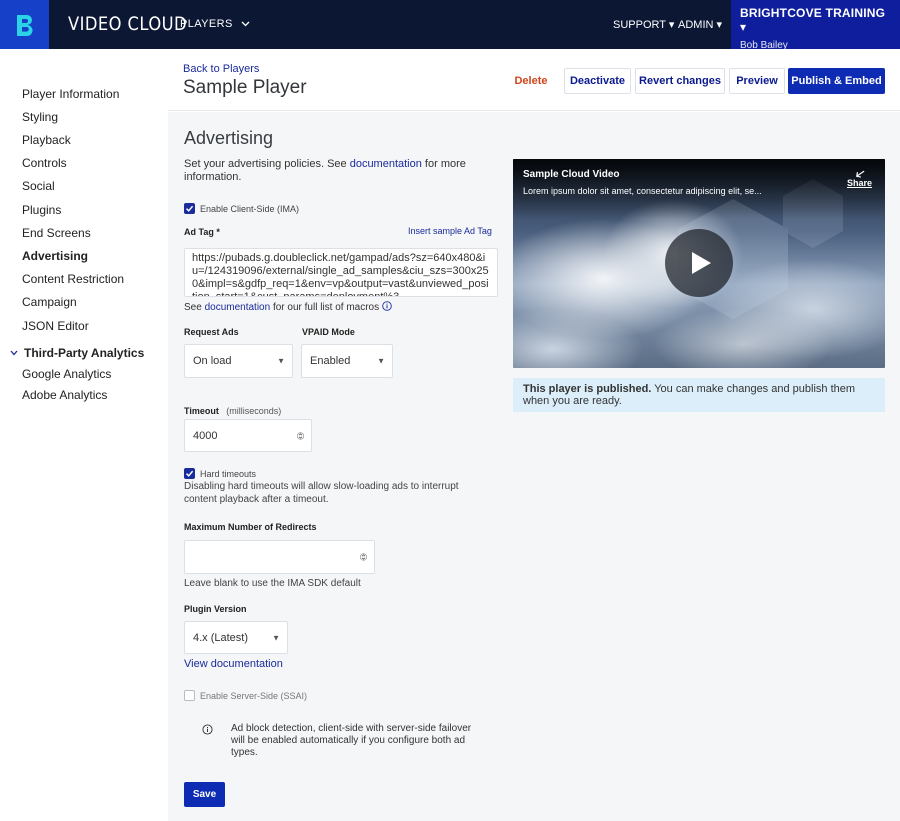 This screenshot has width=900, height=821. Describe the element at coordinates (386, 164) in the screenshot. I see `documentation-link: documentation` at that location.